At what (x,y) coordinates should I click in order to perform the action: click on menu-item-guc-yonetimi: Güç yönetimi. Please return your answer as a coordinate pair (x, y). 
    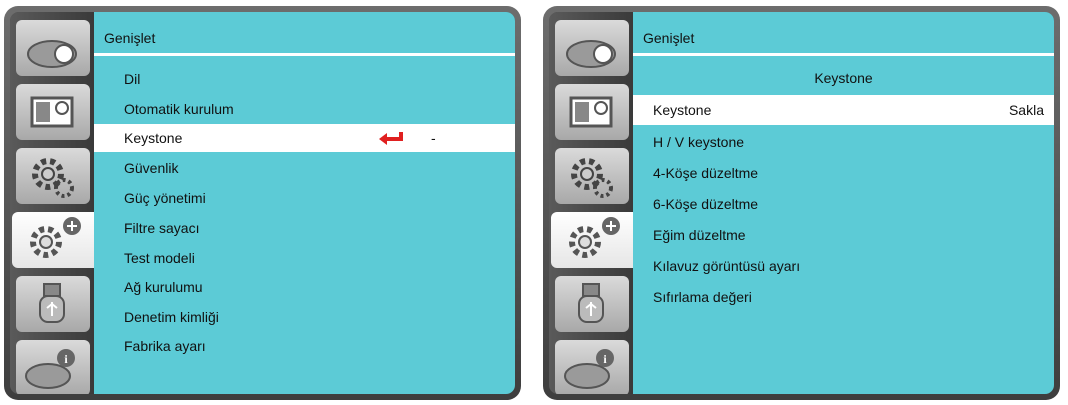
    Looking at the image, I should click on (304, 198).